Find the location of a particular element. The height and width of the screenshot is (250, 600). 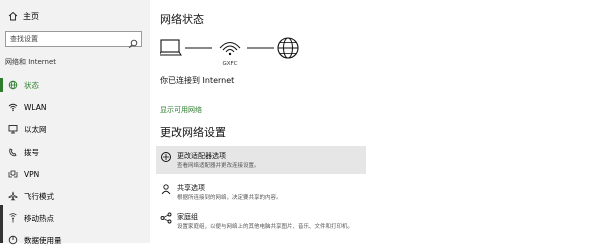

sidebar-item-dialup: 拨号 is located at coordinates (75, 152).